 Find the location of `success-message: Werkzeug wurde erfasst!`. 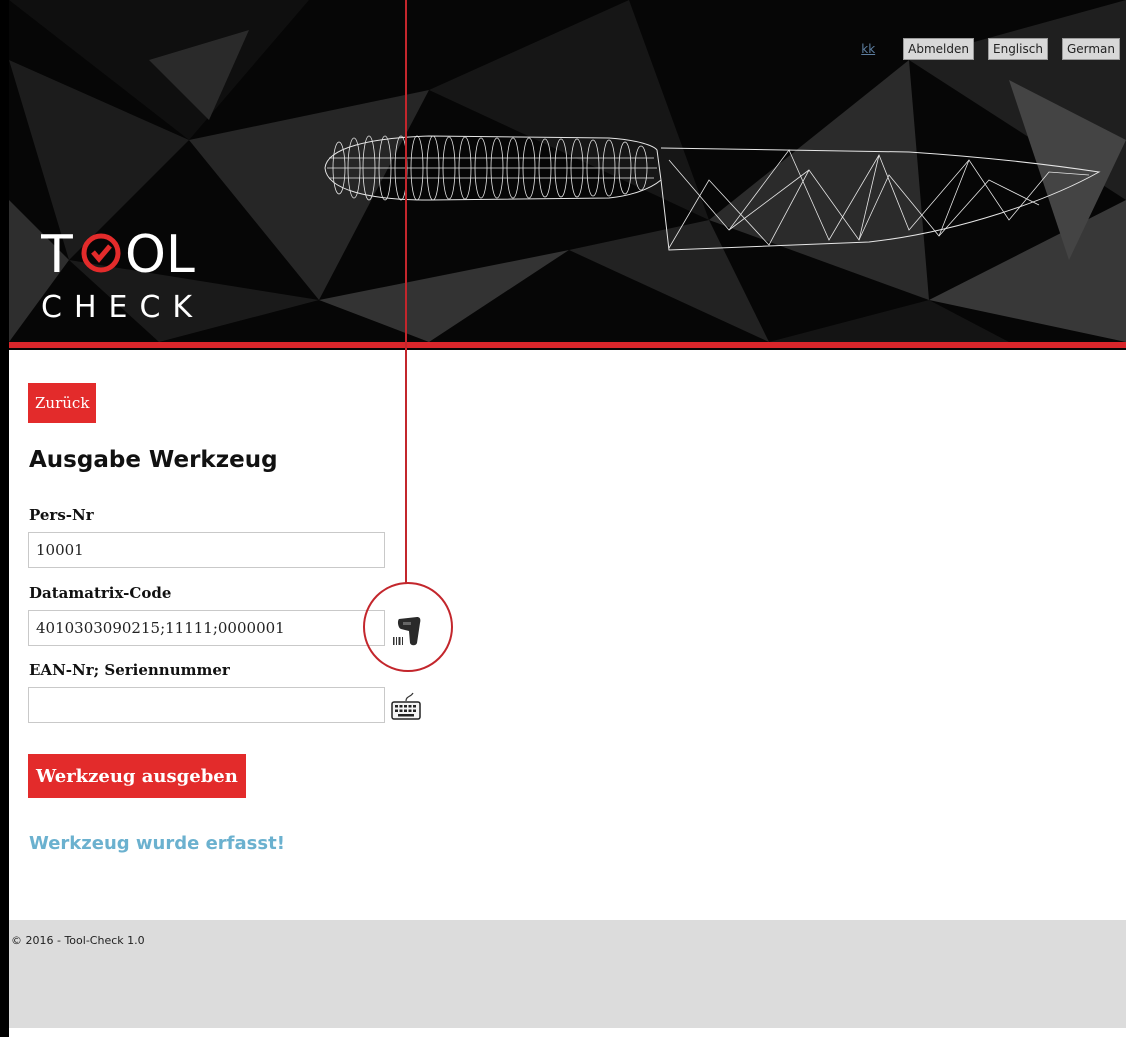

success-message: Werkzeug wurde erfasst! is located at coordinates (157, 843).